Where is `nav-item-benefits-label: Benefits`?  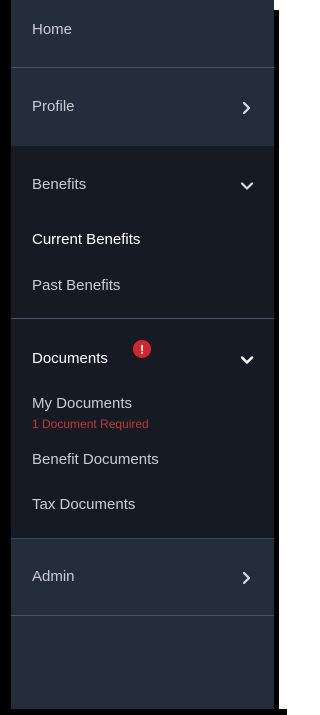
nav-item-benefits-label: Benefits is located at coordinates (59, 184).